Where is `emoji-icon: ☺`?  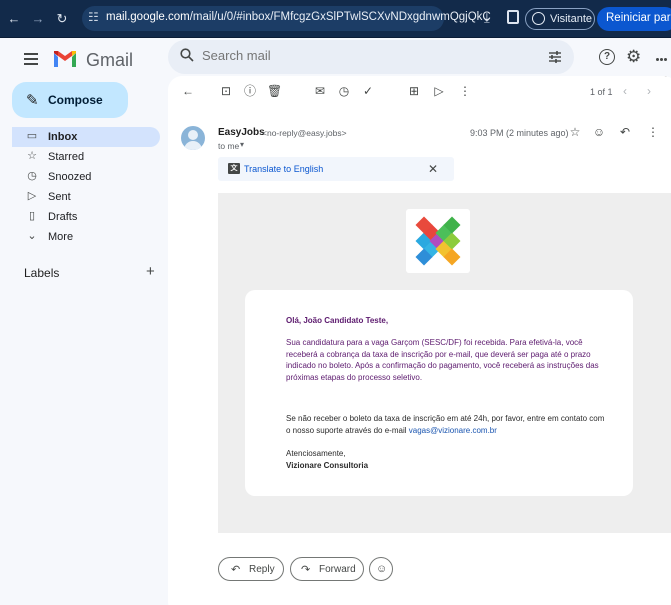 emoji-icon: ☺ is located at coordinates (382, 569).